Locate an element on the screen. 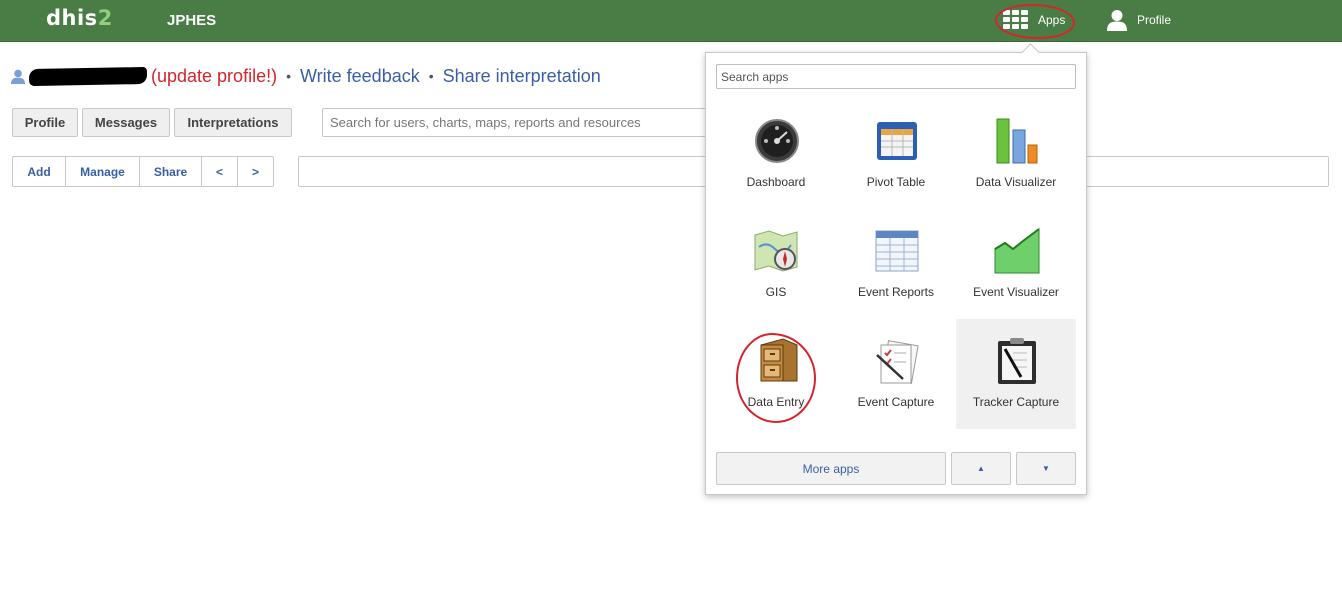  app-gis: GIS is located at coordinates (776, 274).